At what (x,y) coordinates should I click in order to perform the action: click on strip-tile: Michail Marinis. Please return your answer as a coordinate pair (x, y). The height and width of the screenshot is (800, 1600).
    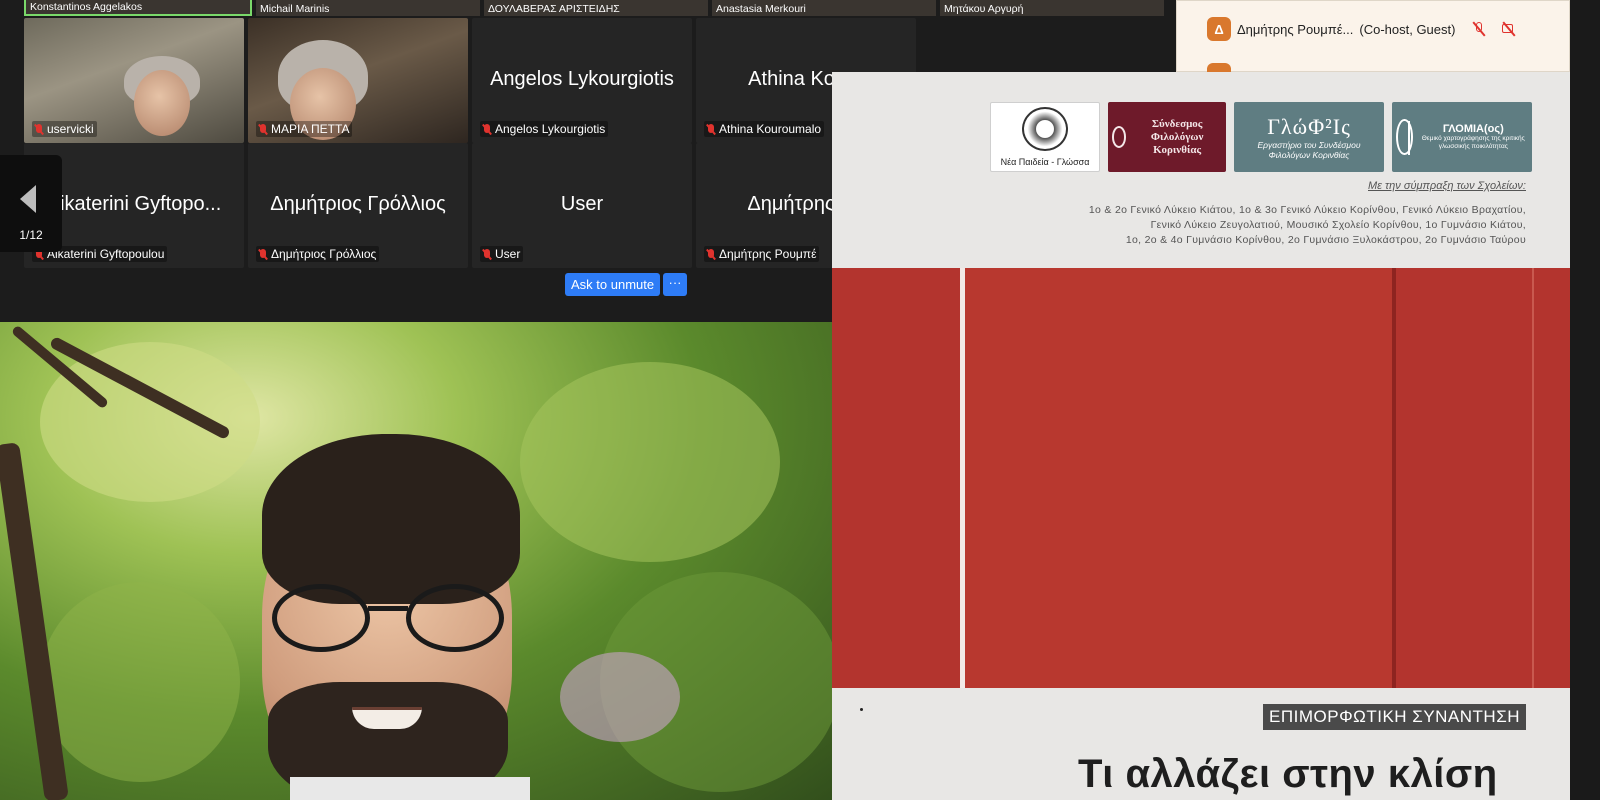
    Looking at the image, I should click on (368, 8).